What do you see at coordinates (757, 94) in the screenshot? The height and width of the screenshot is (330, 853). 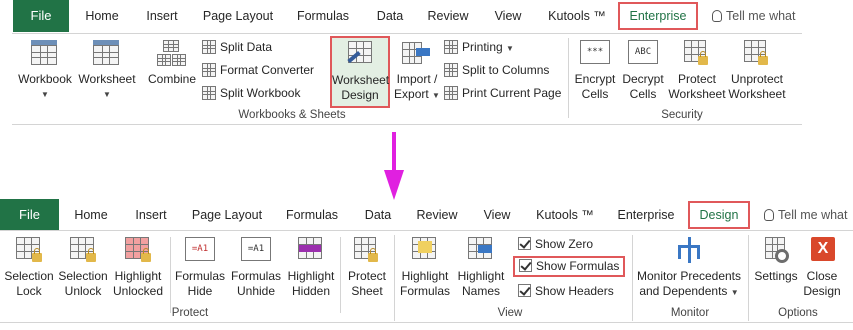 I see `unprotect-label-2: Worksheet` at bounding box center [757, 94].